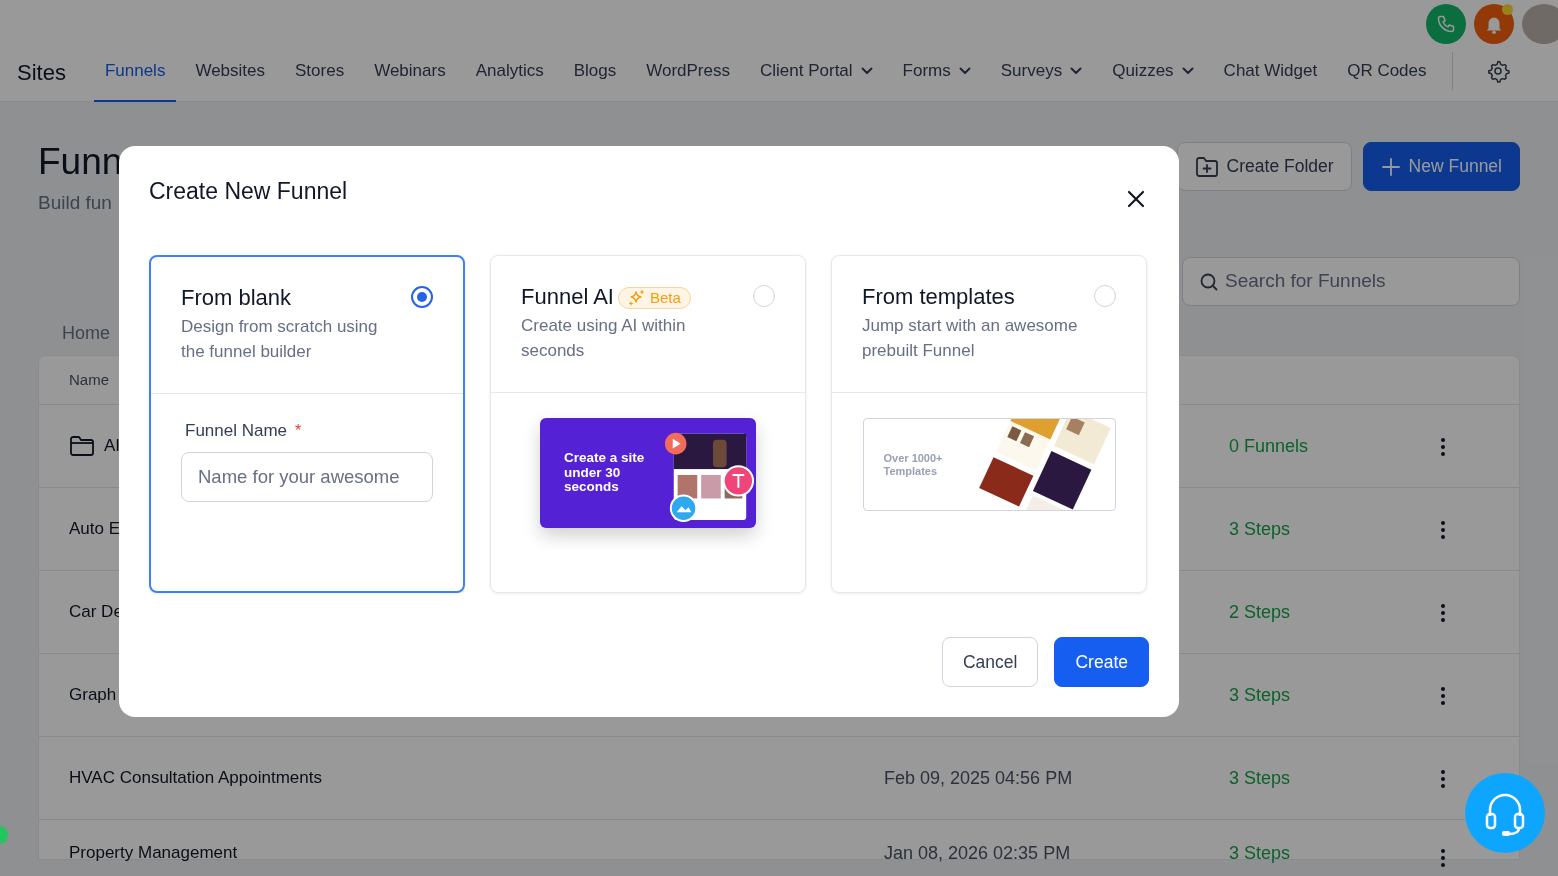 Image resolution: width=1558 pixels, height=876 pixels. I want to click on option-title: Funnel AI, so click(567, 296).